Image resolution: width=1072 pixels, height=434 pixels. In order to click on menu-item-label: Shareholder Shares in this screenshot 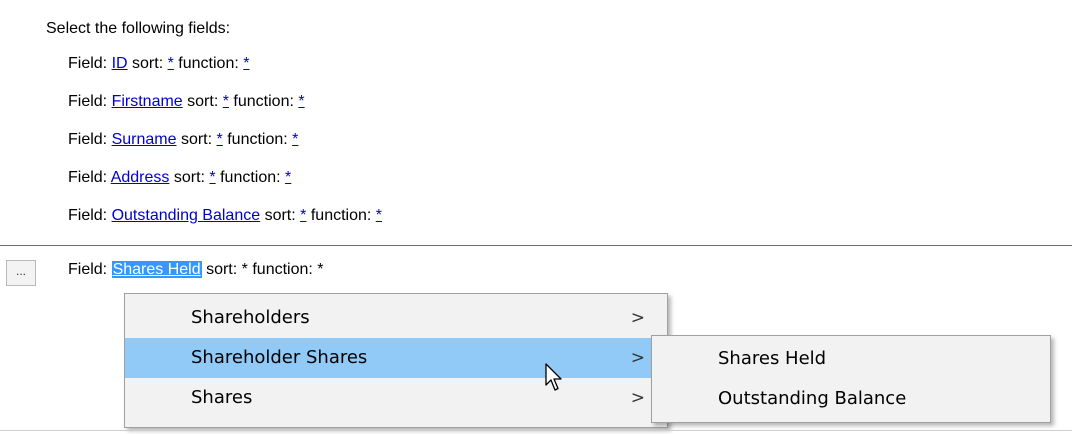, I will do `click(279, 357)`.